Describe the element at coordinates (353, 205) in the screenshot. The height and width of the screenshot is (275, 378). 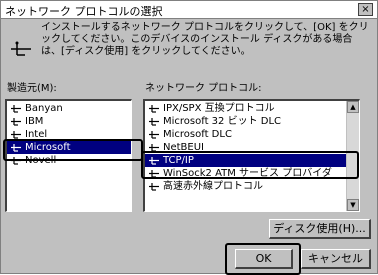
I see `scroll-down-arrow-icon: ▼` at that location.